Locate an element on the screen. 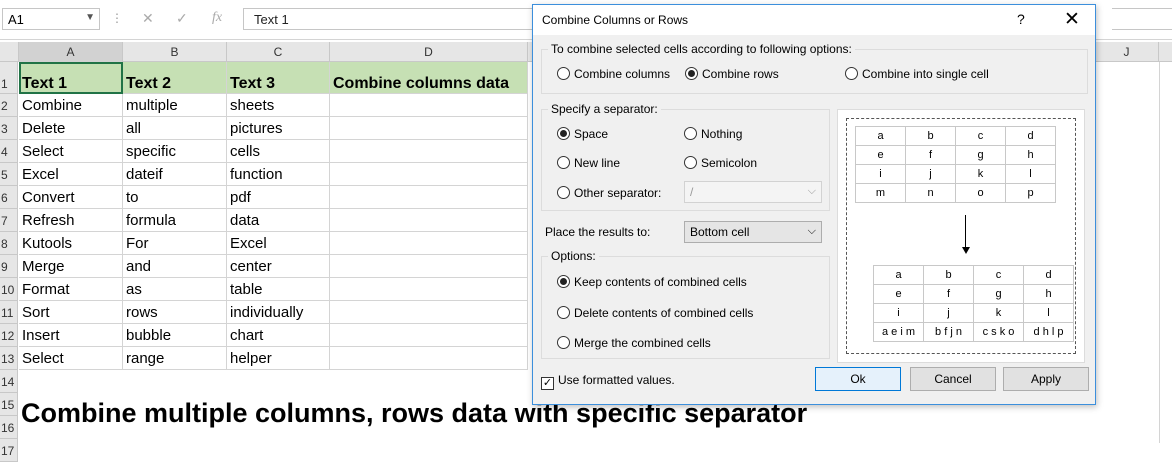  table-cell: Sort is located at coordinates (71, 312).